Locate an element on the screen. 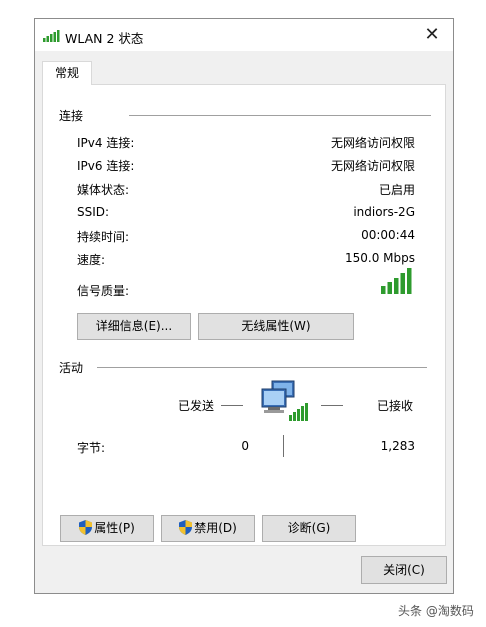 Image resolution: width=486 pixels, height=627 pixels. tab-general: 常规 is located at coordinates (67, 73).